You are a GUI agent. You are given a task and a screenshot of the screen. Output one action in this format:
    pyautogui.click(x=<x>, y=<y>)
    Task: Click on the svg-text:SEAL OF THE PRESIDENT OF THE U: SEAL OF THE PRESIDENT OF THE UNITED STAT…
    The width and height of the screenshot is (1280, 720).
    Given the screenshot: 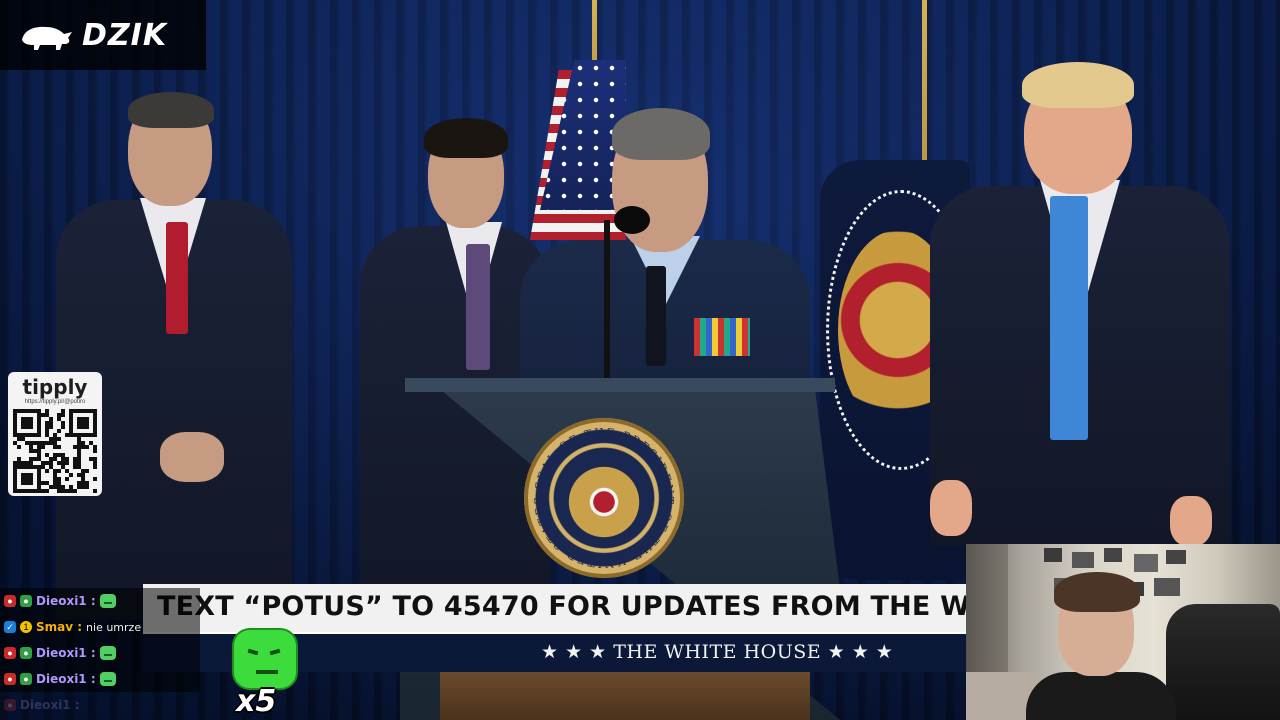 What is the action you would take?
    pyautogui.click(x=604, y=498)
    